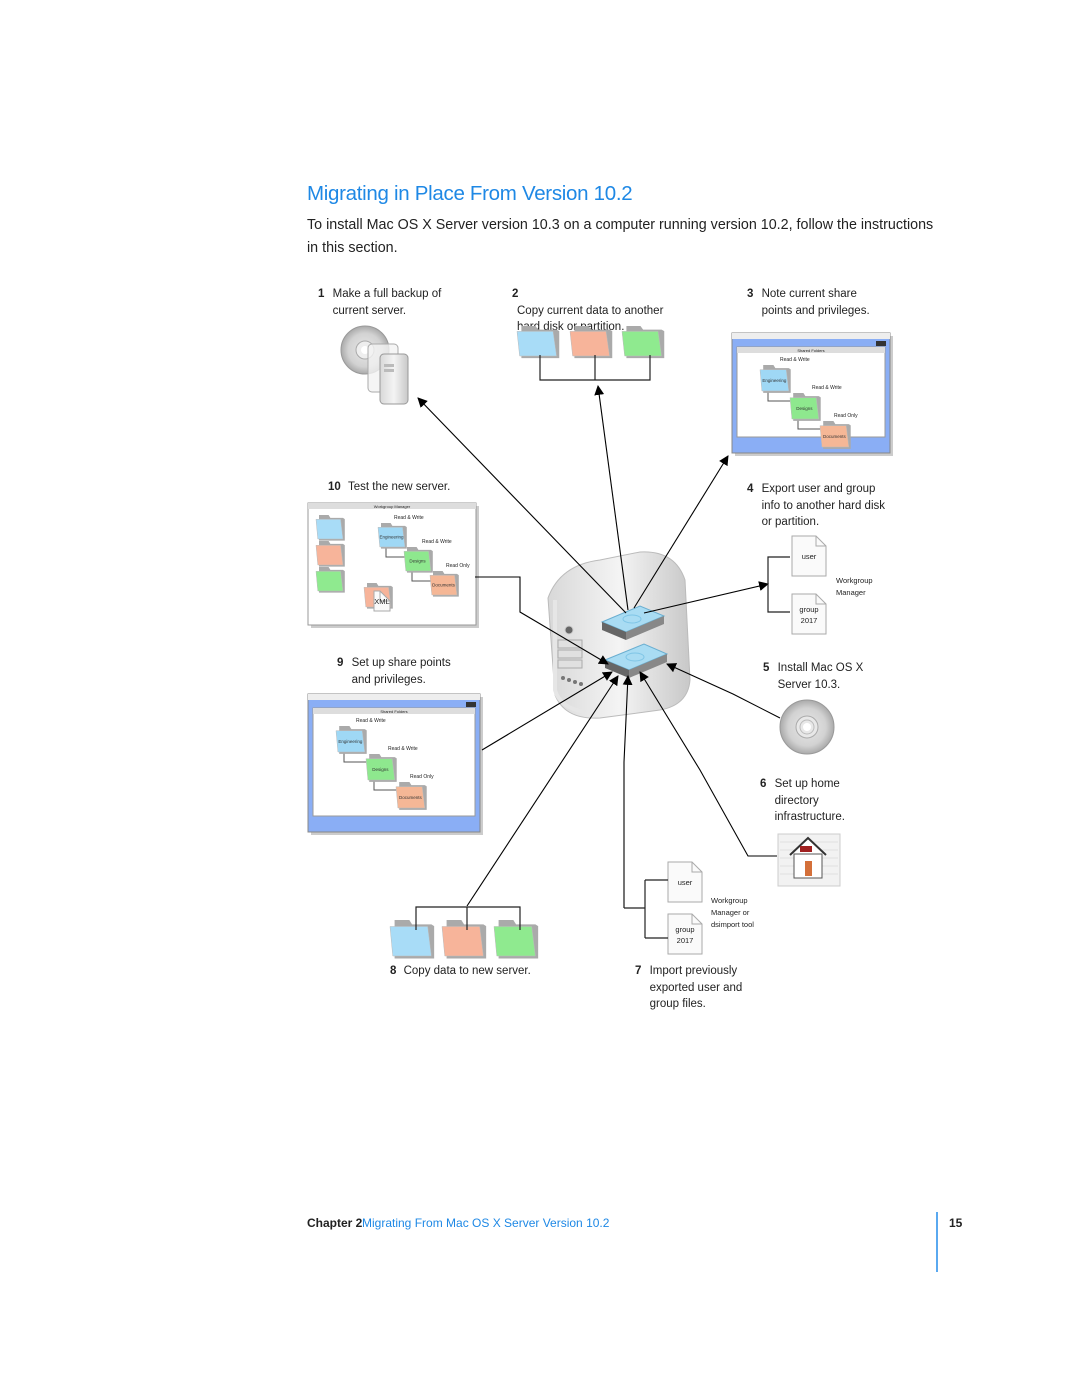 The width and height of the screenshot is (1080, 1397). I want to click on footer-chapter: Chapter 2, so click(335, 1223).